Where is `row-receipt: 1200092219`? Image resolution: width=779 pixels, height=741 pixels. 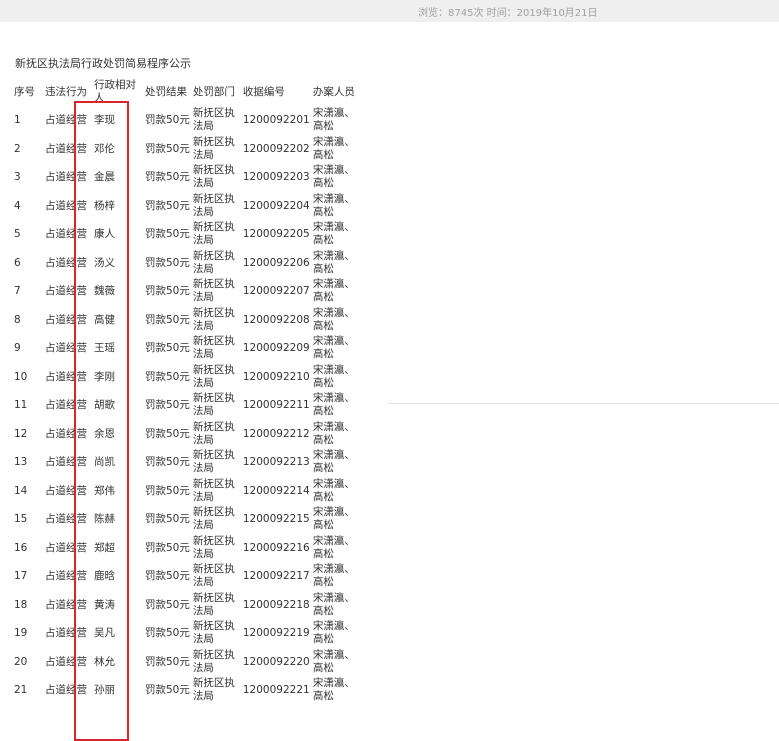
row-receipt: 1200092219 is located at coordinates (276, 633).